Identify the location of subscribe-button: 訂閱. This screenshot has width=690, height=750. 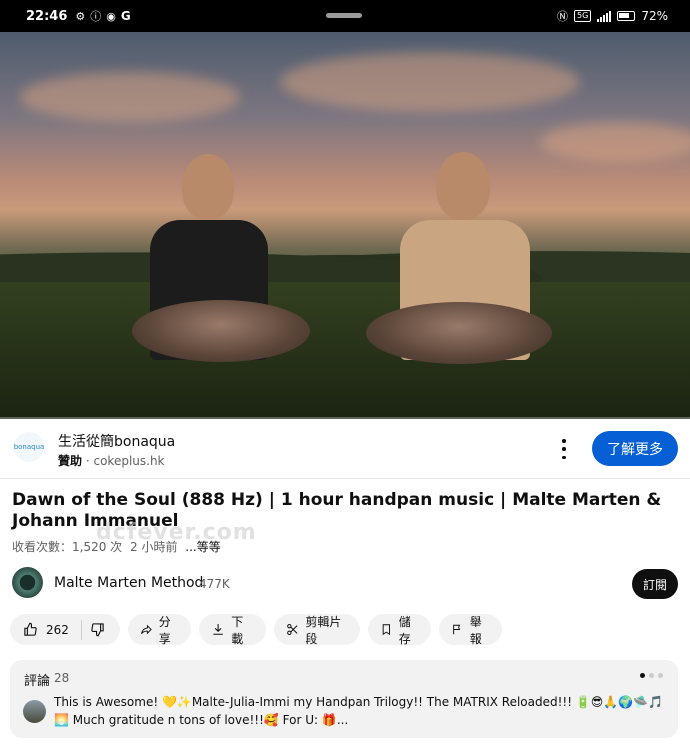
(655, 584).